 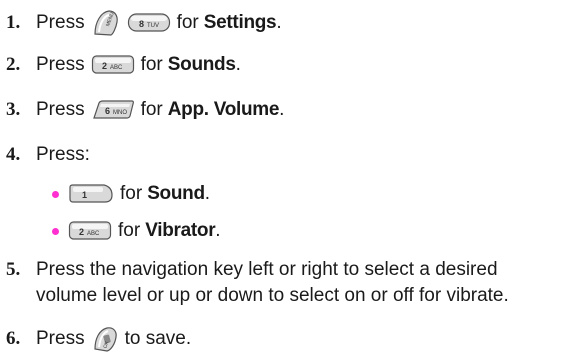 What do you see at coordinates (91, 194) in the screenshot?
I see `key-1-icon: 1` at bounding box center [91, 194].